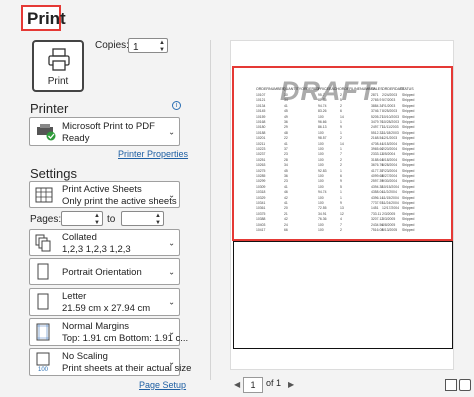  Describe the element at coordinates (85, 356) in the screenshot. I see `scaling-main: No Scaling` at that location.